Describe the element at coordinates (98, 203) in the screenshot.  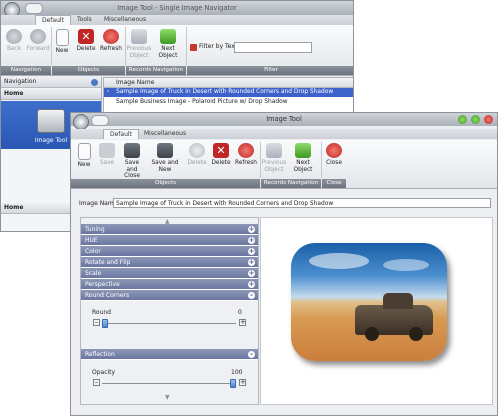
I see `image-name-label: Image Name` at that location.